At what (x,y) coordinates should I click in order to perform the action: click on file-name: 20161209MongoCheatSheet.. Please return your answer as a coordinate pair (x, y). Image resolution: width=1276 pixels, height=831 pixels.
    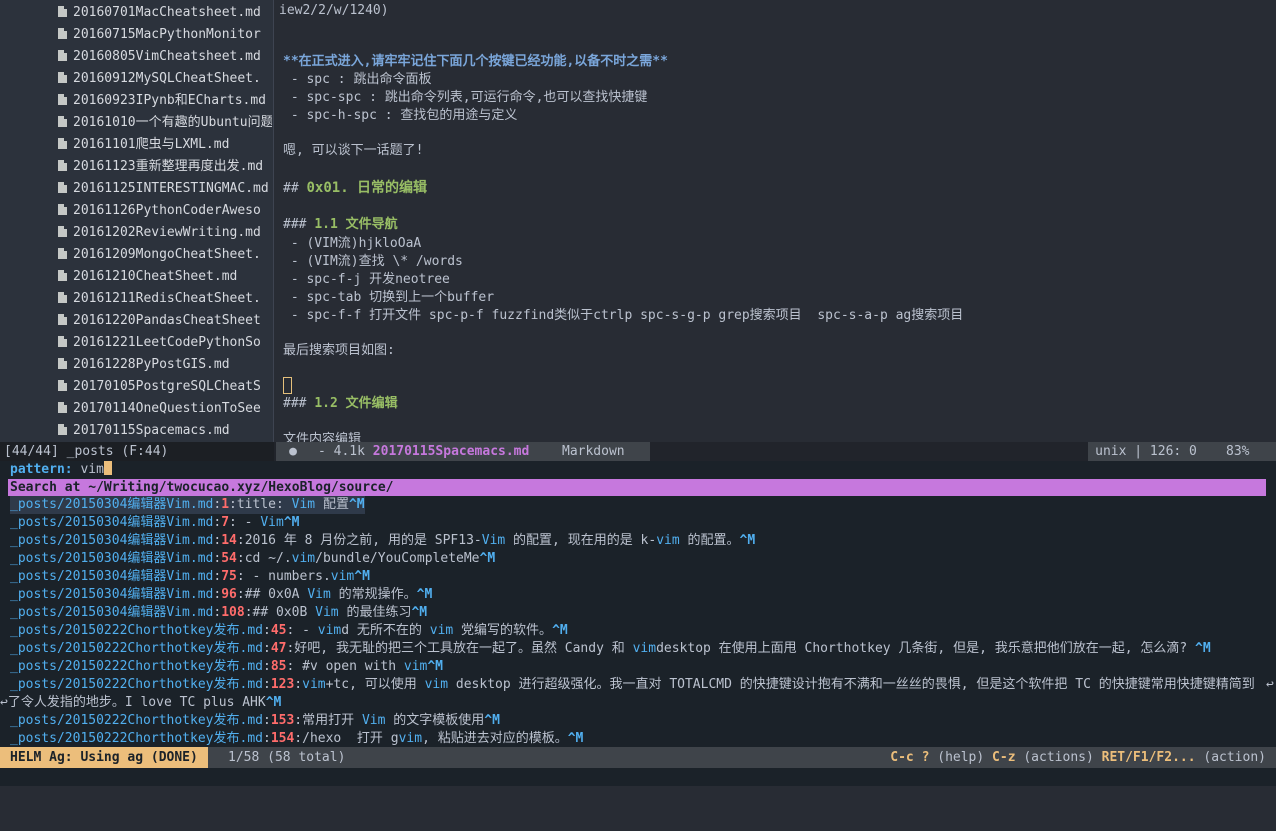
    Looking at the image, I should click on (167, 254).